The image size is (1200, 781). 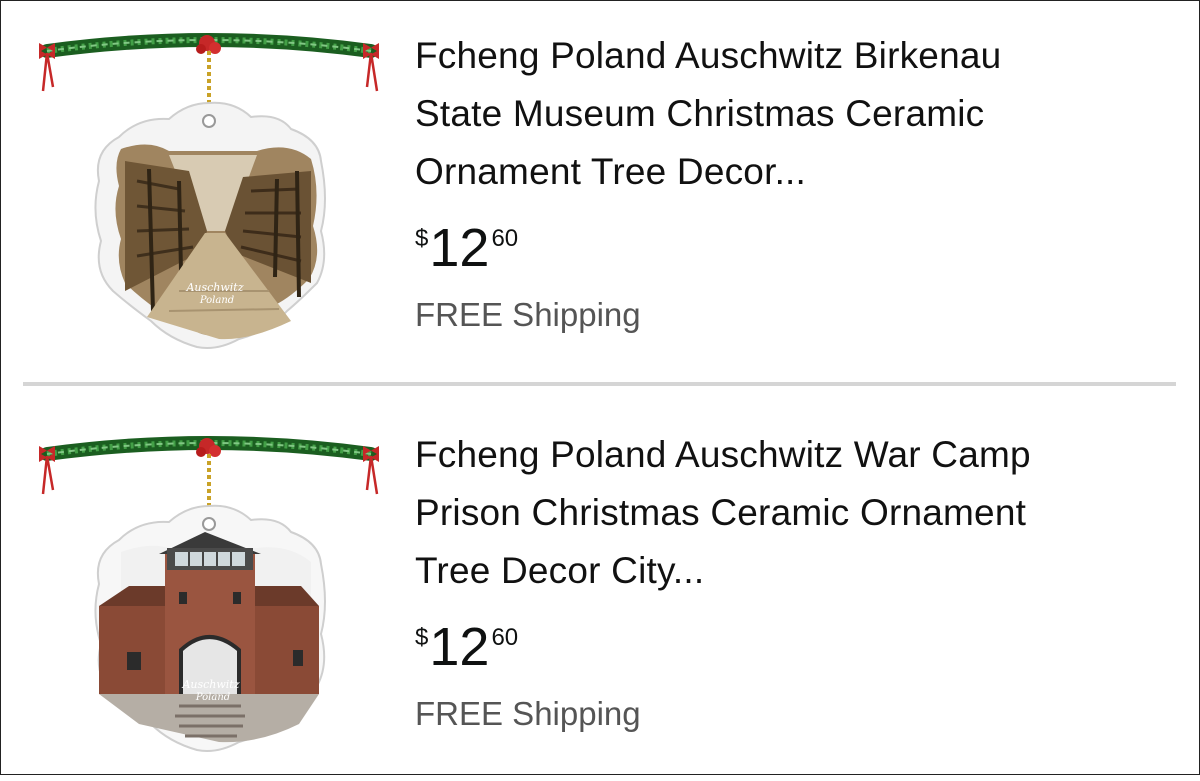 I want to click on title-line: Fcheng Poland Auschwitz Birkenau, so click(x=708, y=55).